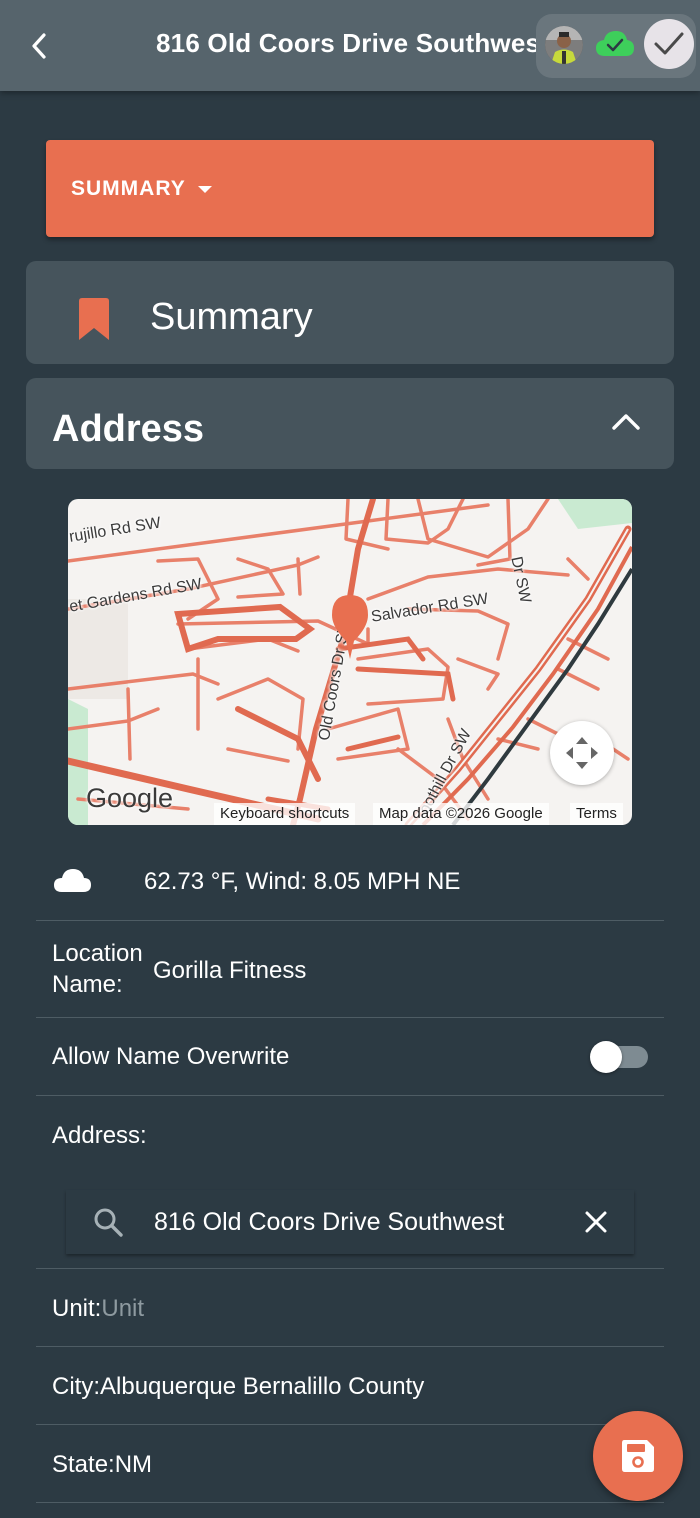 This screenshot has width=700, height=1518. What do you see at coordinates (302, 881) in the screenshot?
I see `weather-text: 62.73 °F, Wind: 8.05 MPH NE` at bounding box center [302, 881].